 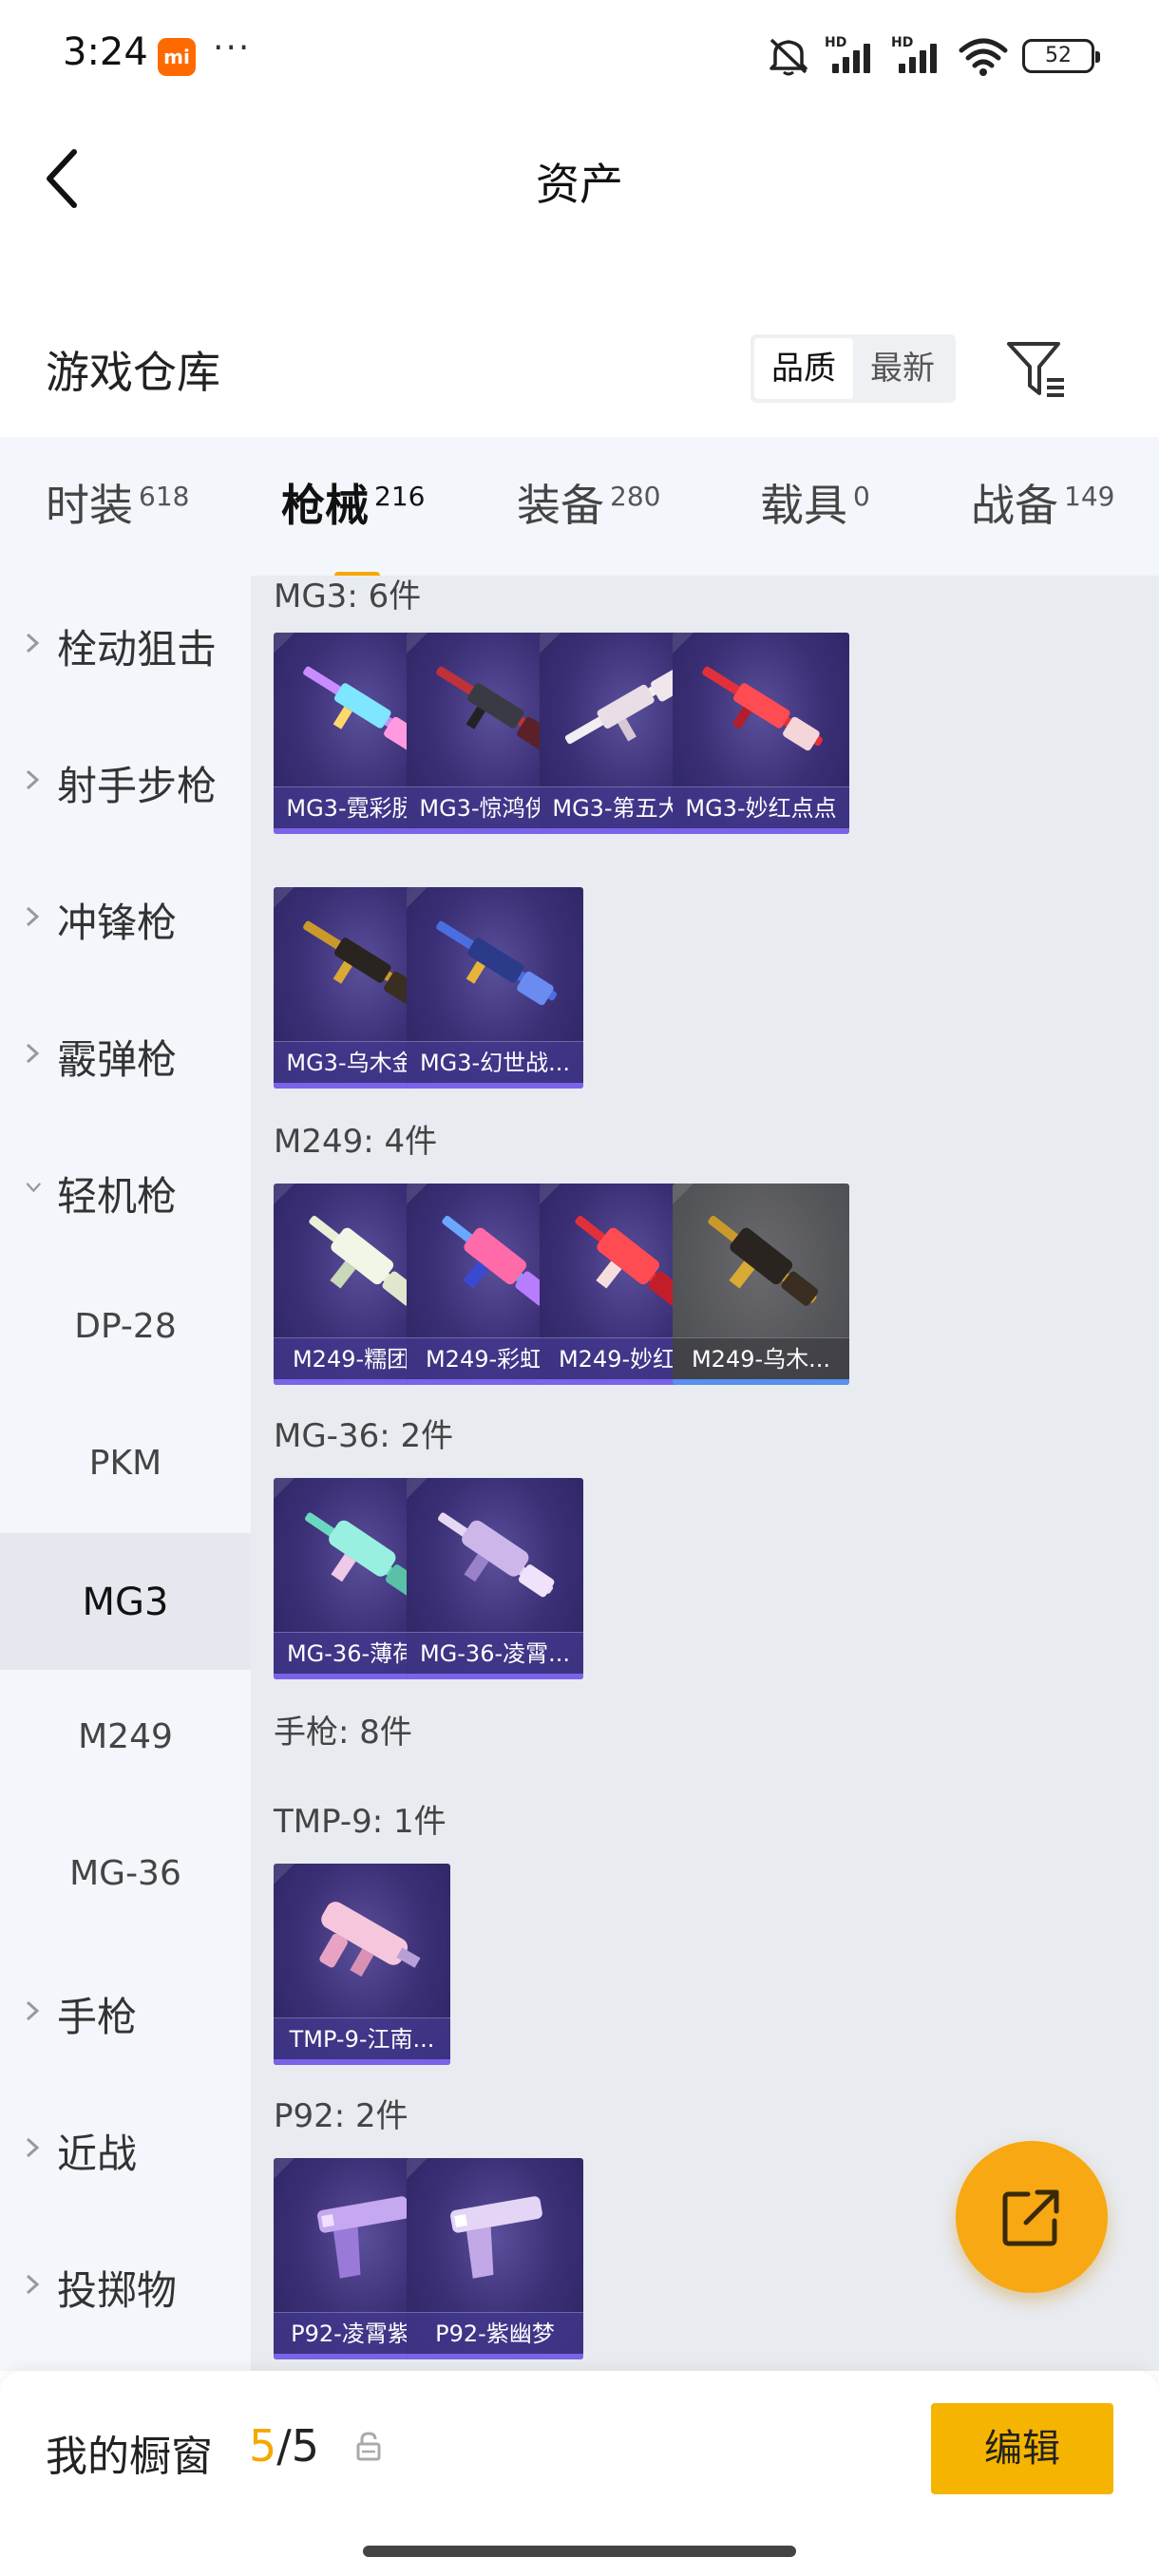 I want to click on skin-card: MG3-妙红点点, so click(x=761, y=733).